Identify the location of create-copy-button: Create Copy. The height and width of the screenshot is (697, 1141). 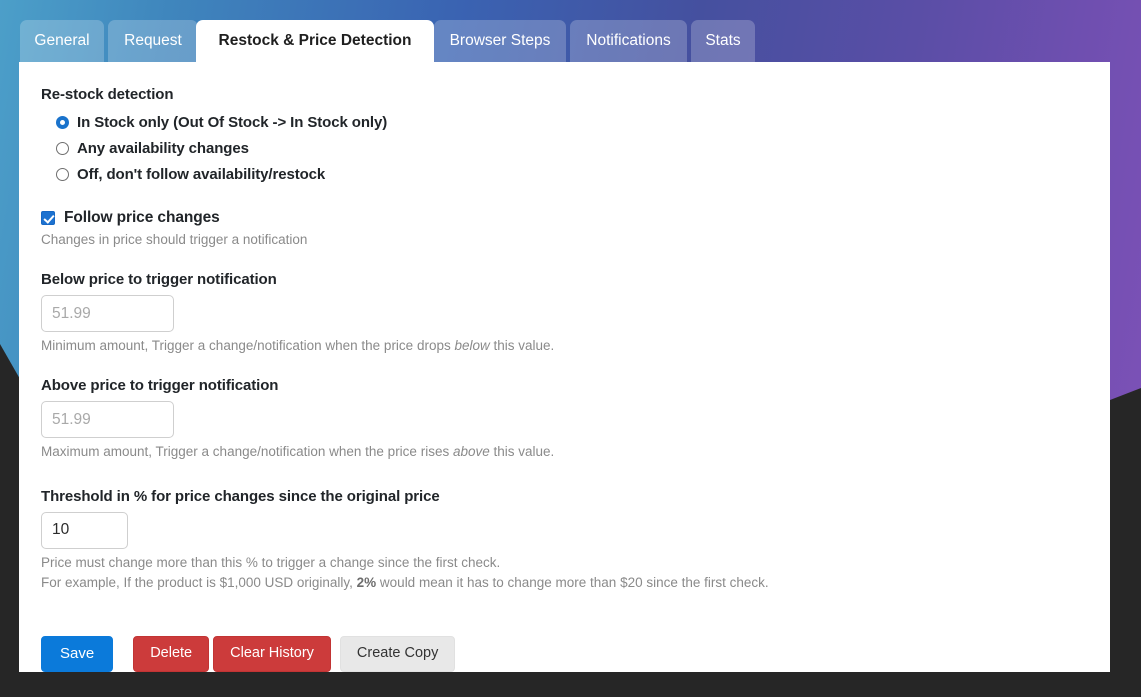
(397, 654).